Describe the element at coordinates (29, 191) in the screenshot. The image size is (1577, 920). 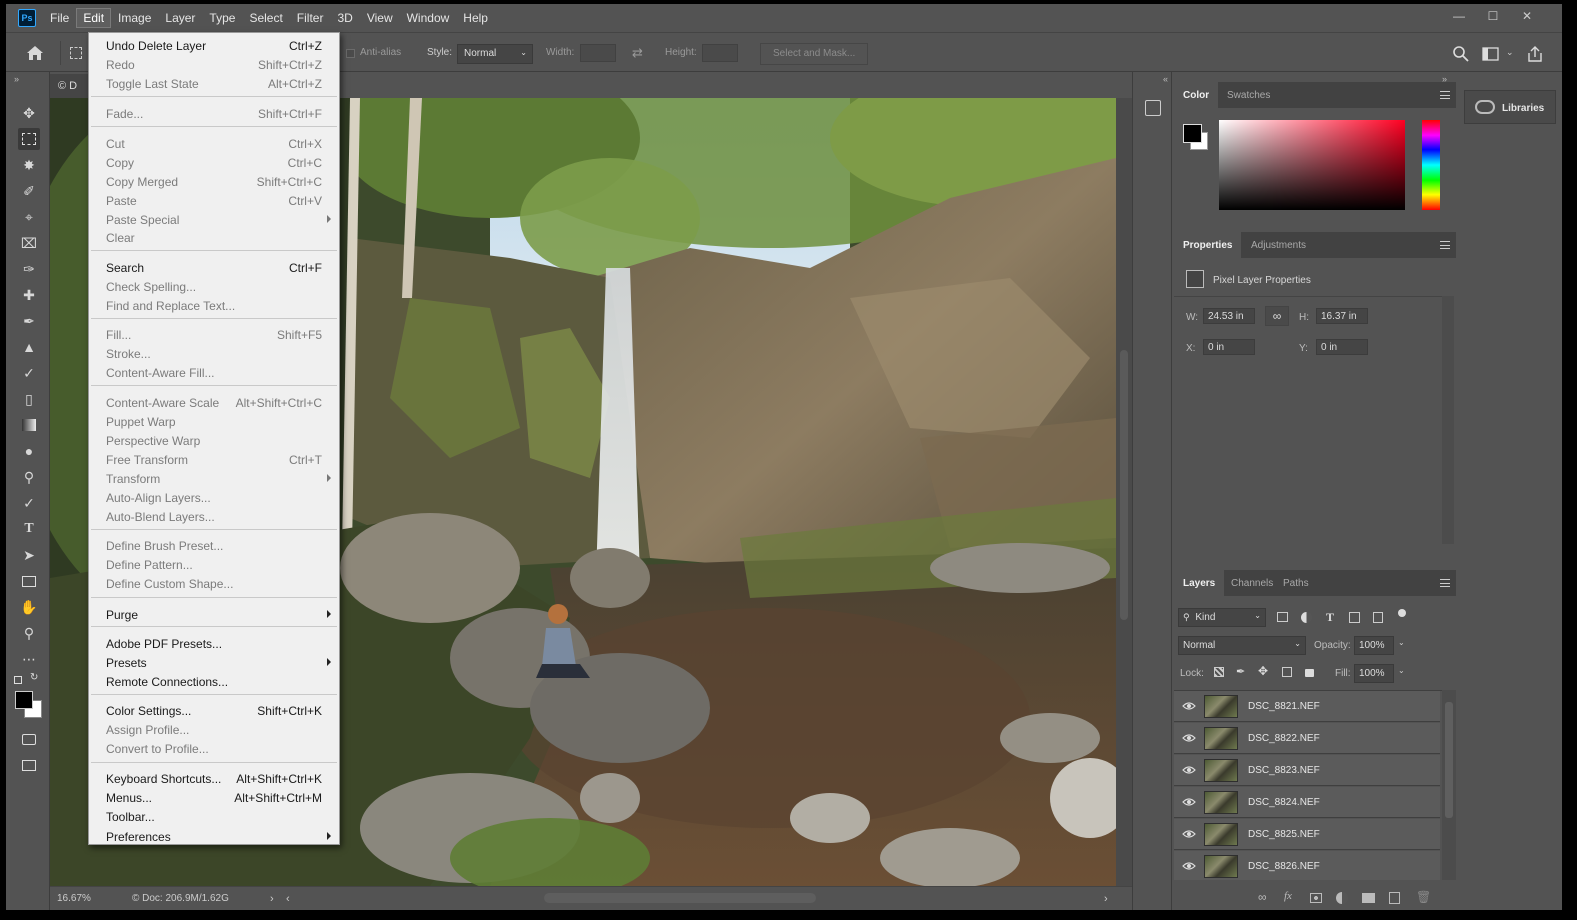
I see `quick-selection-icon: ✐` at that location.